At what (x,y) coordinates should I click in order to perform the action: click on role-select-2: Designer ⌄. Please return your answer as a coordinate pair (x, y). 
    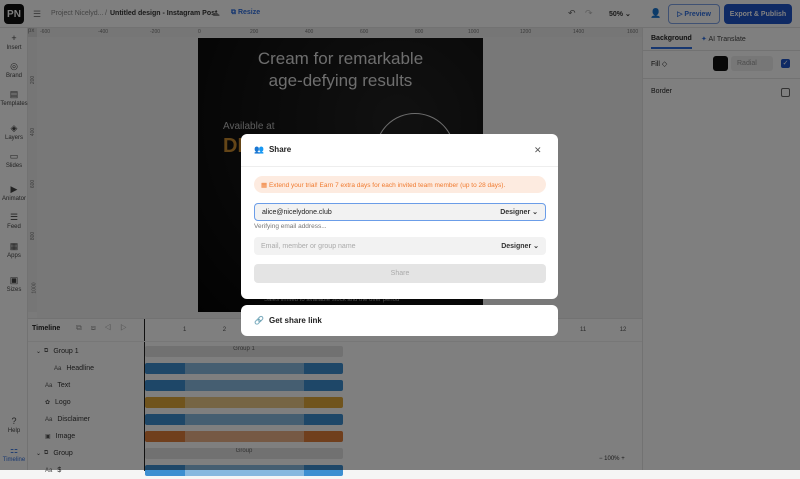
    Looking at the image, I should click on (520, 246).